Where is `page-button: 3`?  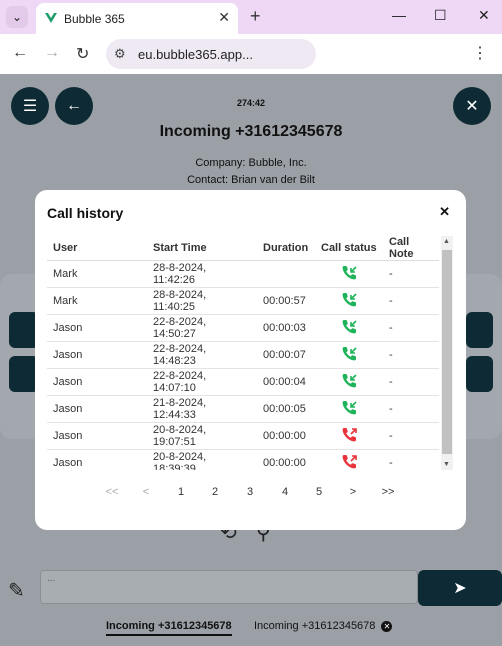 page-button: 3 is located at coordinates (250, 492).